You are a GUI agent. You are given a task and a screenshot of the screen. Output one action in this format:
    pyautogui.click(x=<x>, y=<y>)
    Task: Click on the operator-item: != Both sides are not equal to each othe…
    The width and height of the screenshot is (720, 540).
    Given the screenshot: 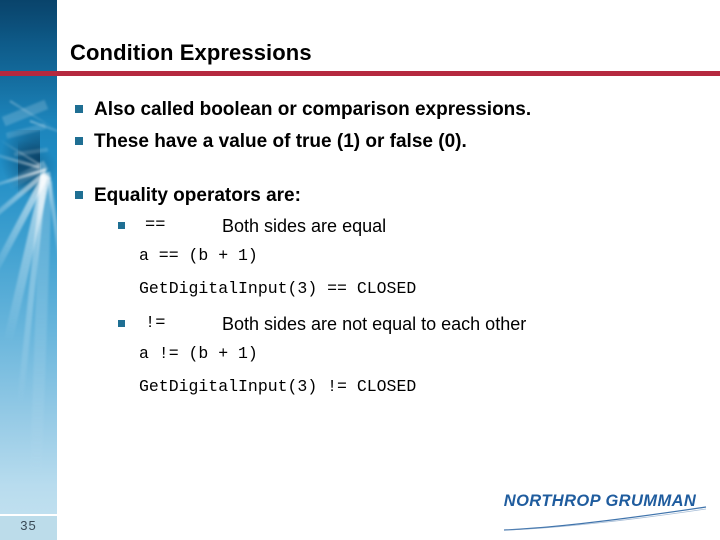 What is the action you would take?
    pyautogui.click(x=360, y=324)
    